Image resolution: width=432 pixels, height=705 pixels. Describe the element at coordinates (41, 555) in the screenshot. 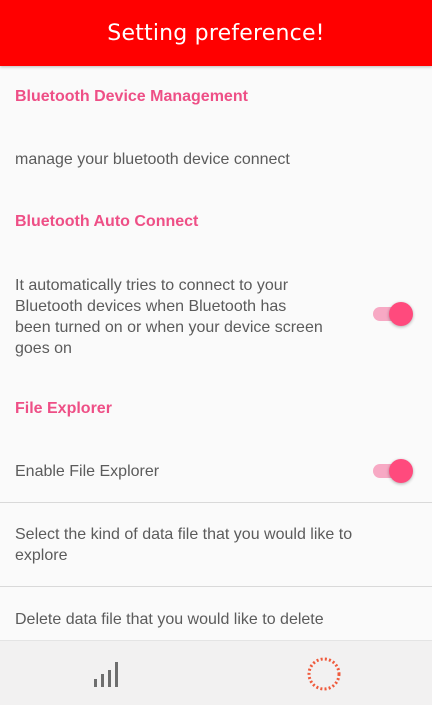

I see `select-line: explore` at that location.